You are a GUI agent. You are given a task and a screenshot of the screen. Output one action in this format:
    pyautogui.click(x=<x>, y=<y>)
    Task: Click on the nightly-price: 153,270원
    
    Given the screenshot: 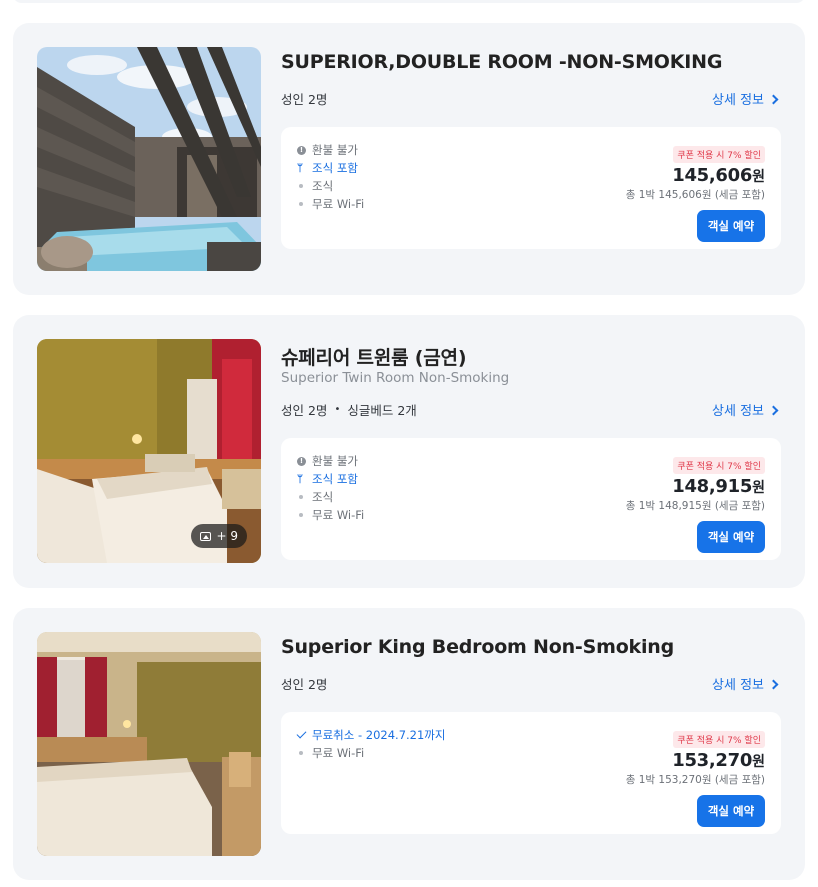 What is the action you would take?
    pyautogui.click(x=695, y=760)
    